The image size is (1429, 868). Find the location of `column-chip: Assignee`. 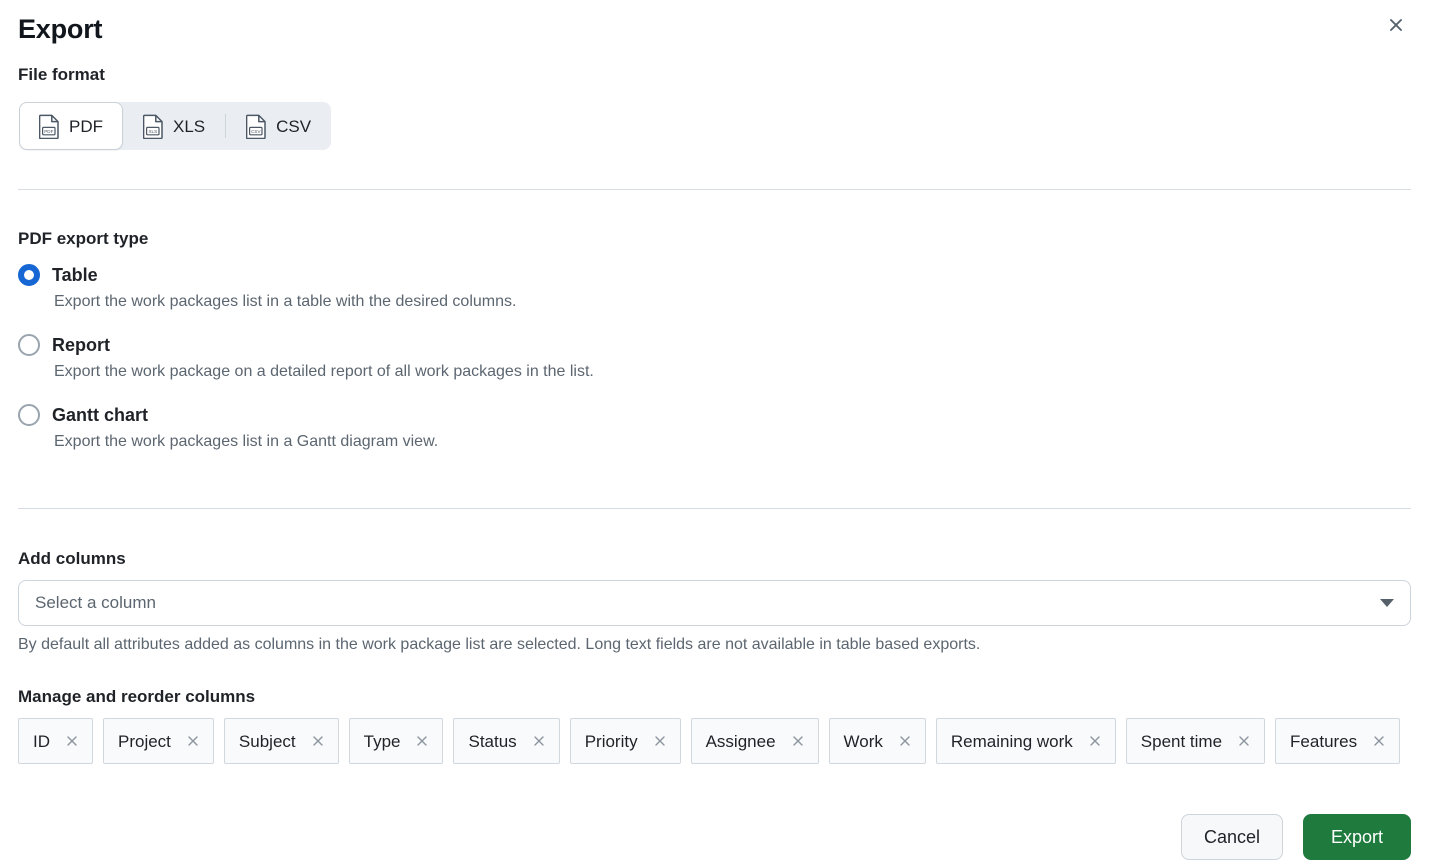

column-chip: Assignee is located at coordinates (754, 741).